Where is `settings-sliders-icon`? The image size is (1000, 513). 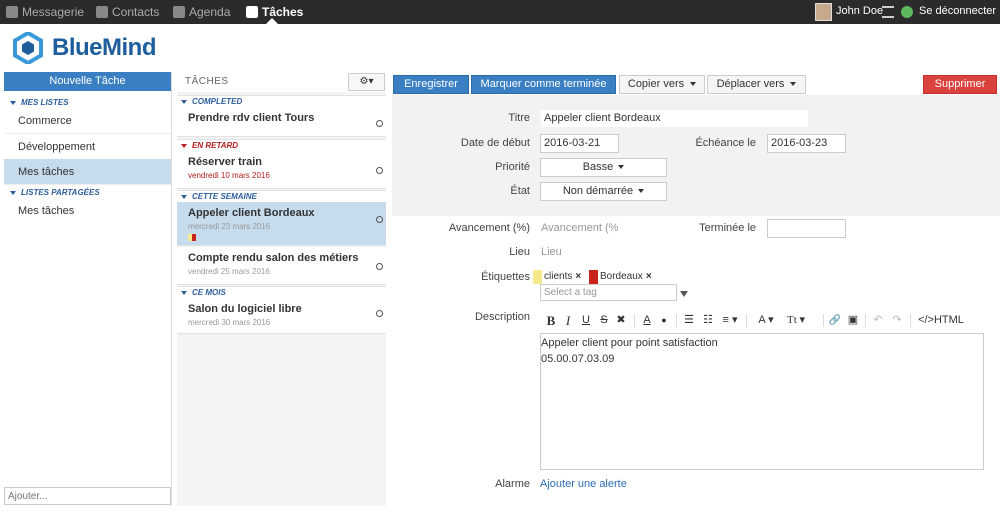
settings-sliders-icon is located at coordinates (888, 12).